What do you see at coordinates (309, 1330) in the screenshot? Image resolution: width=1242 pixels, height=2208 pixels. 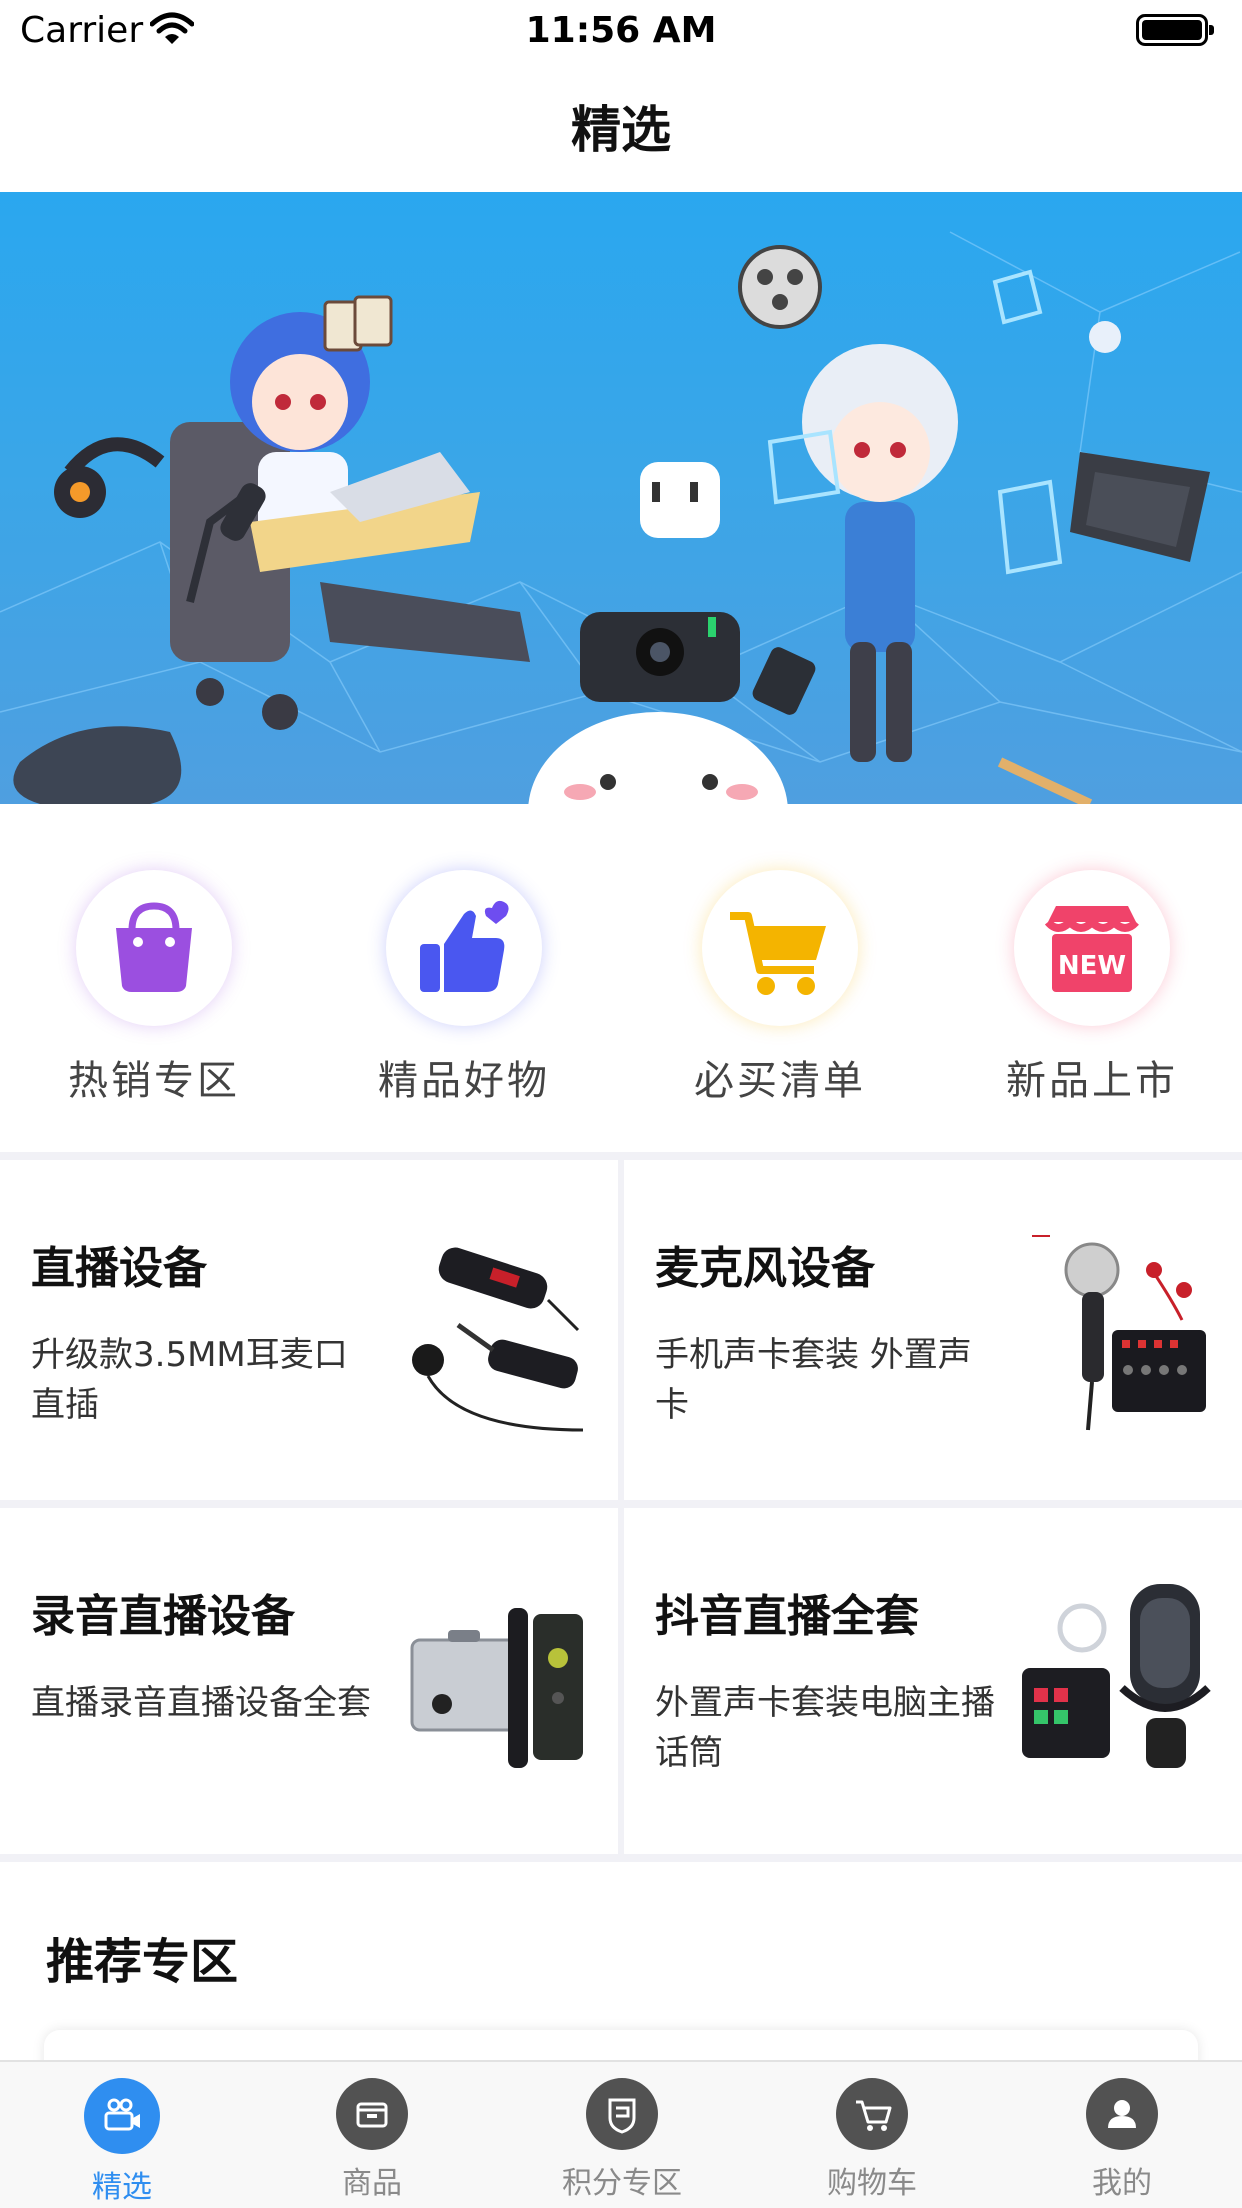 I see `product-card-live-equipment: 直播设备 升级款3.5MM耳麦口直插` at bounding box center [309, 1330].